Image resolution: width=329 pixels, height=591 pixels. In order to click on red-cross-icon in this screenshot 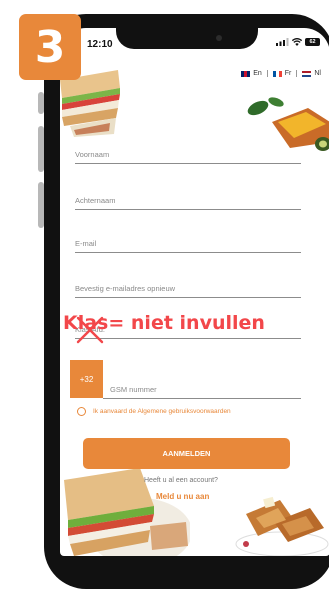, I will do `click(90, 330)`.